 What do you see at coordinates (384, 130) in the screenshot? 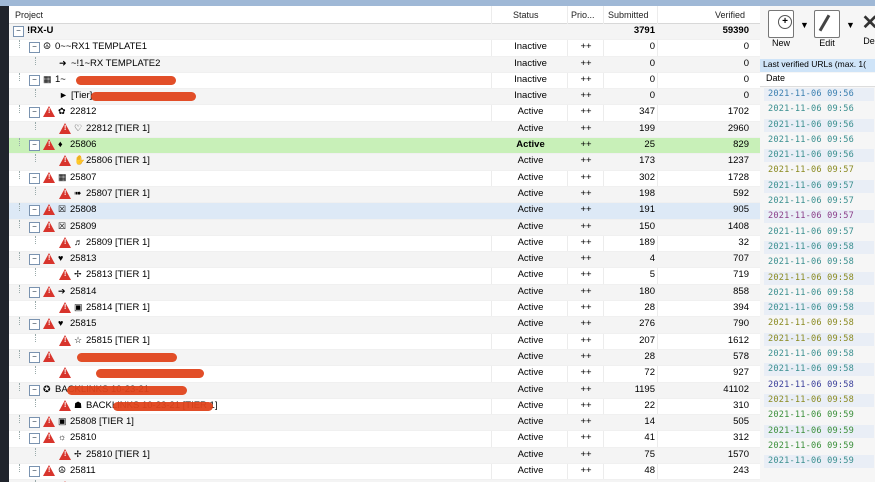
I see `table-row: ! ♡ 22812 [TIER 1] Active ++ 199 2960` at bounding box center [384, 130].